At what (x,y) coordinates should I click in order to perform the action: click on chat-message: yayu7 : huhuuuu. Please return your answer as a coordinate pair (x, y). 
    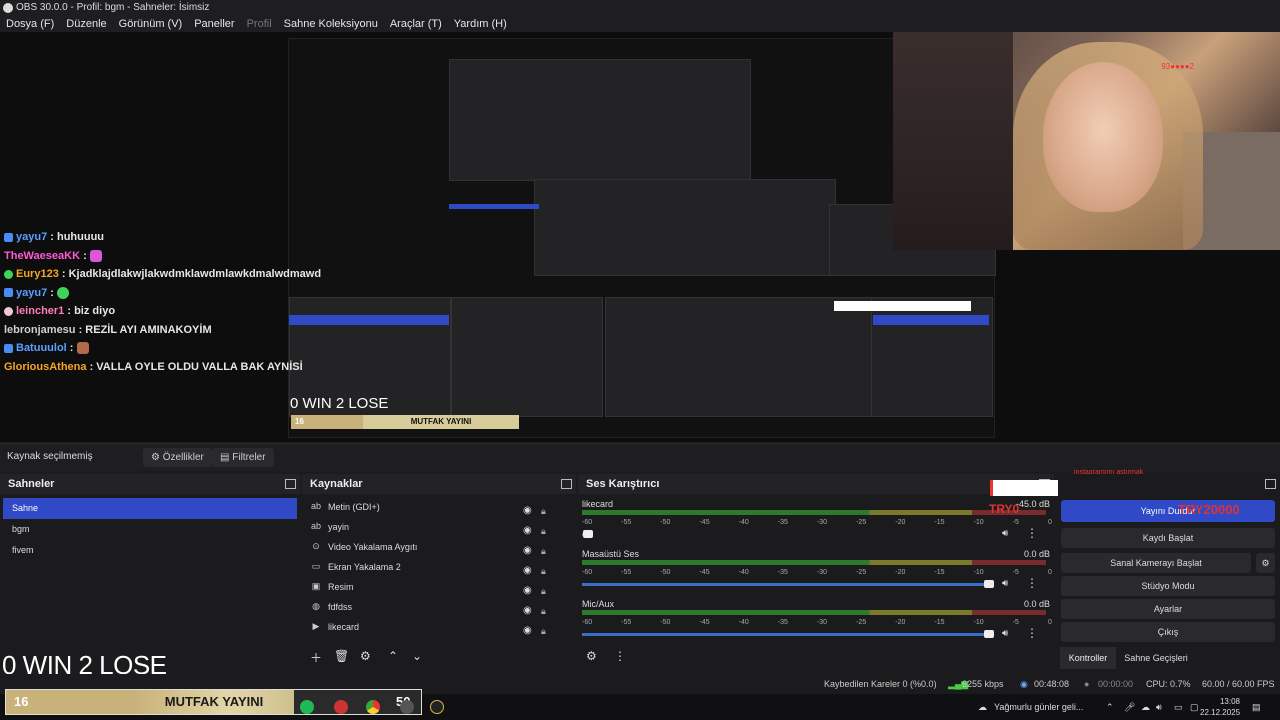
    Looking at the image, I should click on (150, 237).